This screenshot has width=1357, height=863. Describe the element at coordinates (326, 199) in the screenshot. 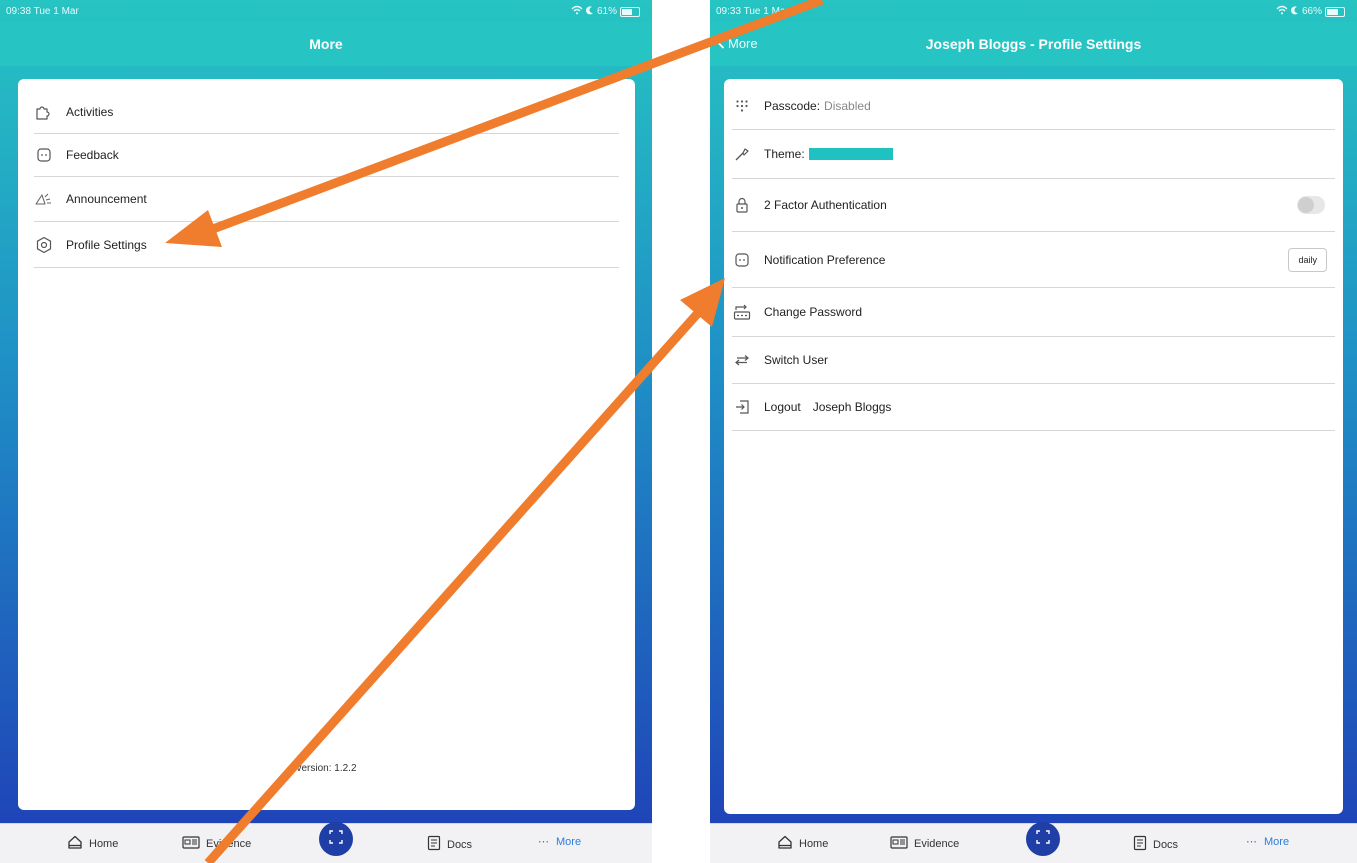

I see `menu-item-announcement: Announcement` at that location.